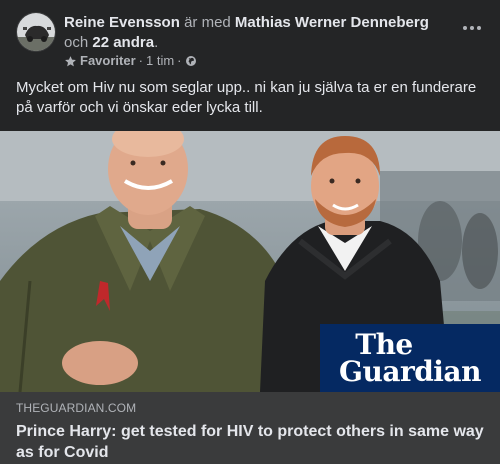 This screenshot has width=500, height=464. Describe the element at coordinates (123, 42) in the screenshot. I see `tagged-others: 22 andra` at that location.